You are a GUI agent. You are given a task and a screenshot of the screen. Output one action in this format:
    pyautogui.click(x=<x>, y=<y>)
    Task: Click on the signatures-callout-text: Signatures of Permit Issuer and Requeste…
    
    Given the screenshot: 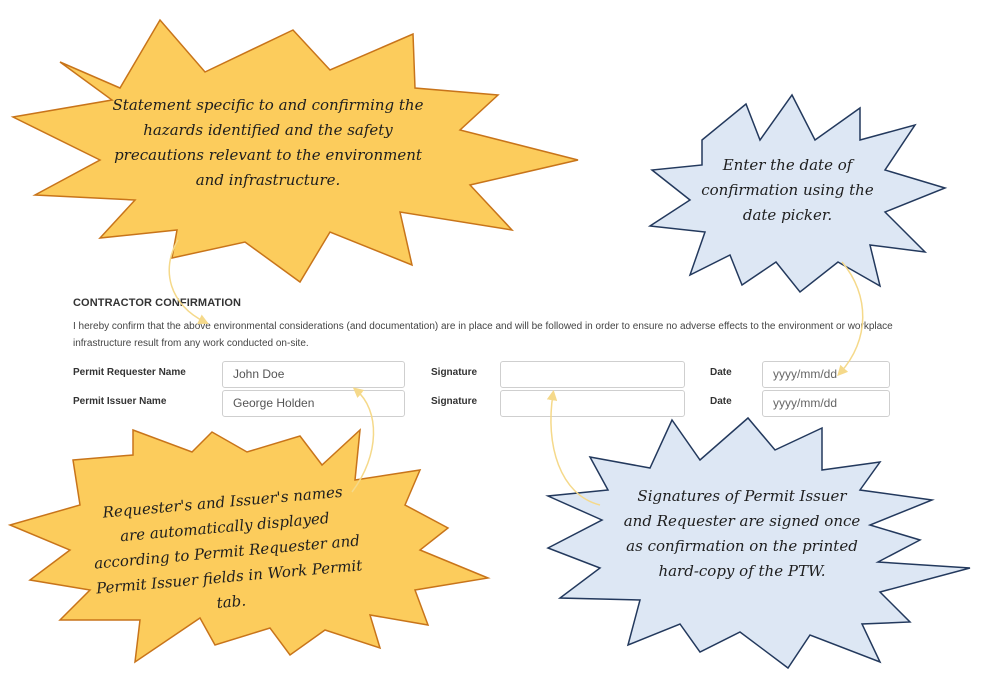 What is the action you would take?
    pyautogui.click(x=742, y=533)
    